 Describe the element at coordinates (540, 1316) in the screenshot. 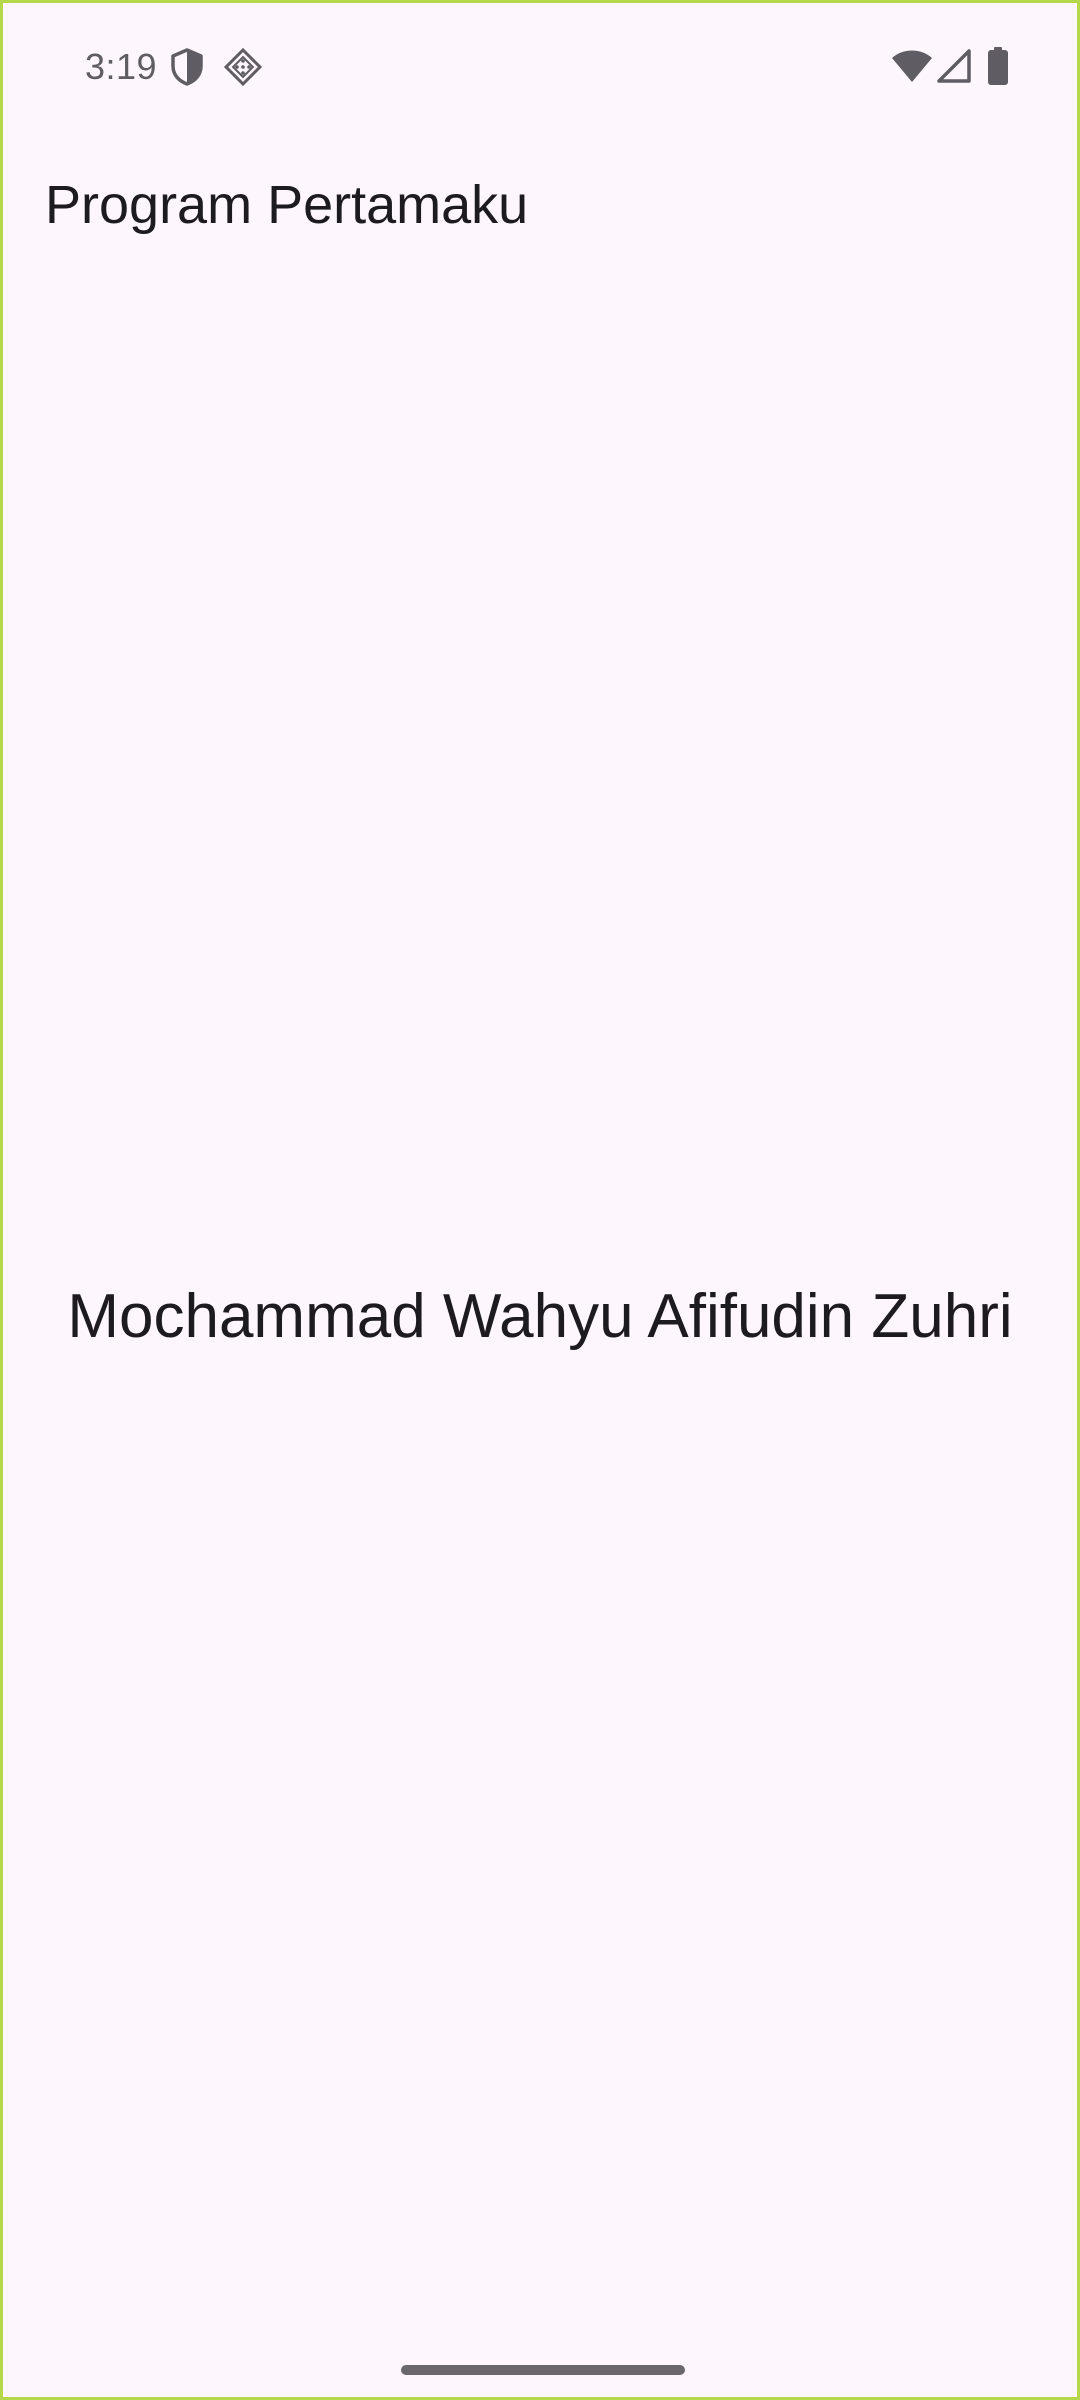

I see `name-text: Mochammad Wahyu Afifudin Zuhri` at that location.